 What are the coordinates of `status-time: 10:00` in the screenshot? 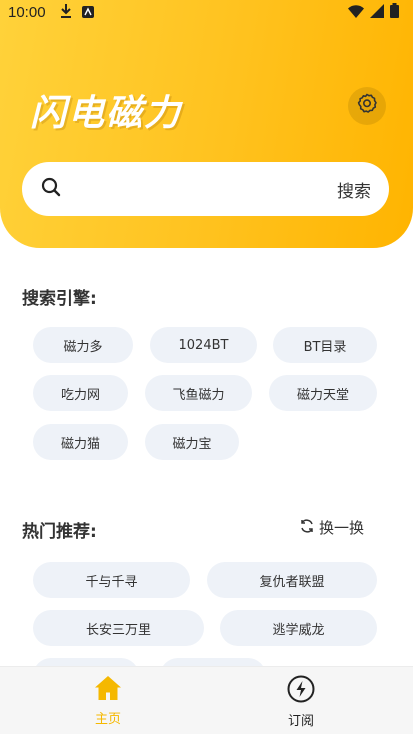 It's located at (27, 12).